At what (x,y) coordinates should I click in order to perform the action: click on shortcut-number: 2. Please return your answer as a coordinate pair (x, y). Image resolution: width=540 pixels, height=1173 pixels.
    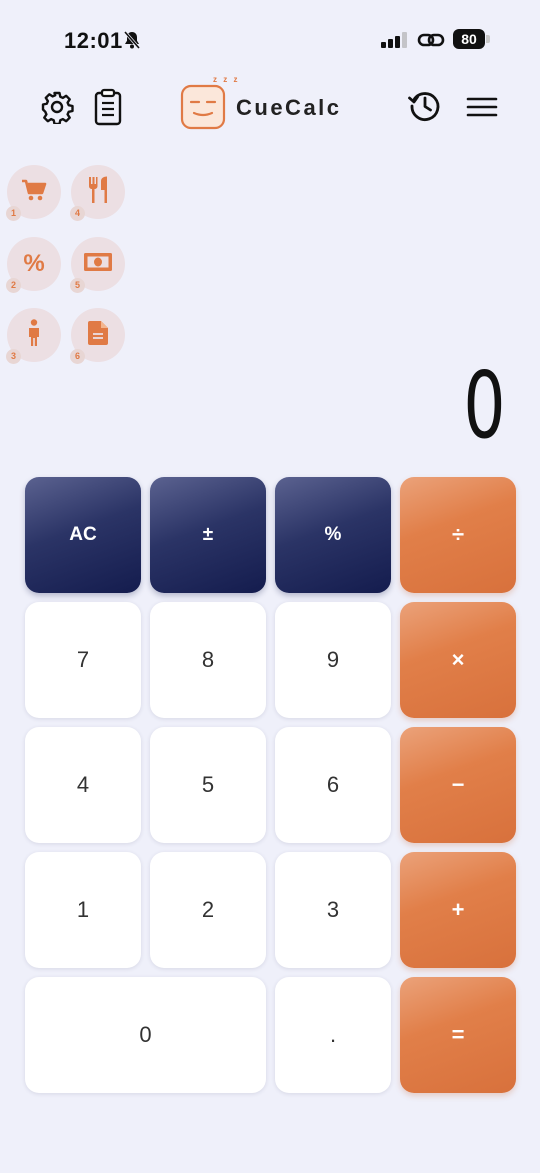
    Looking at the image, I should click on (13, 285).